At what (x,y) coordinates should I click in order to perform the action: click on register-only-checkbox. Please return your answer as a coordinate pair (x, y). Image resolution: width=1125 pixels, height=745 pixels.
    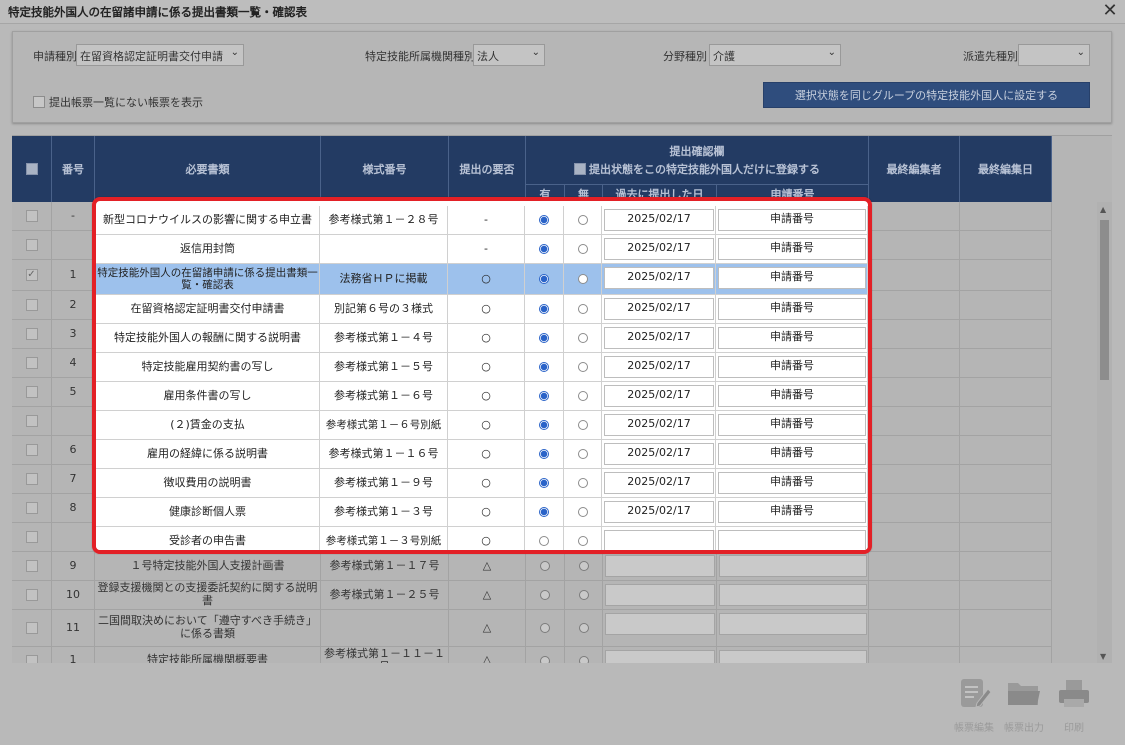
    Looking at the image, I should click on (580, 169).